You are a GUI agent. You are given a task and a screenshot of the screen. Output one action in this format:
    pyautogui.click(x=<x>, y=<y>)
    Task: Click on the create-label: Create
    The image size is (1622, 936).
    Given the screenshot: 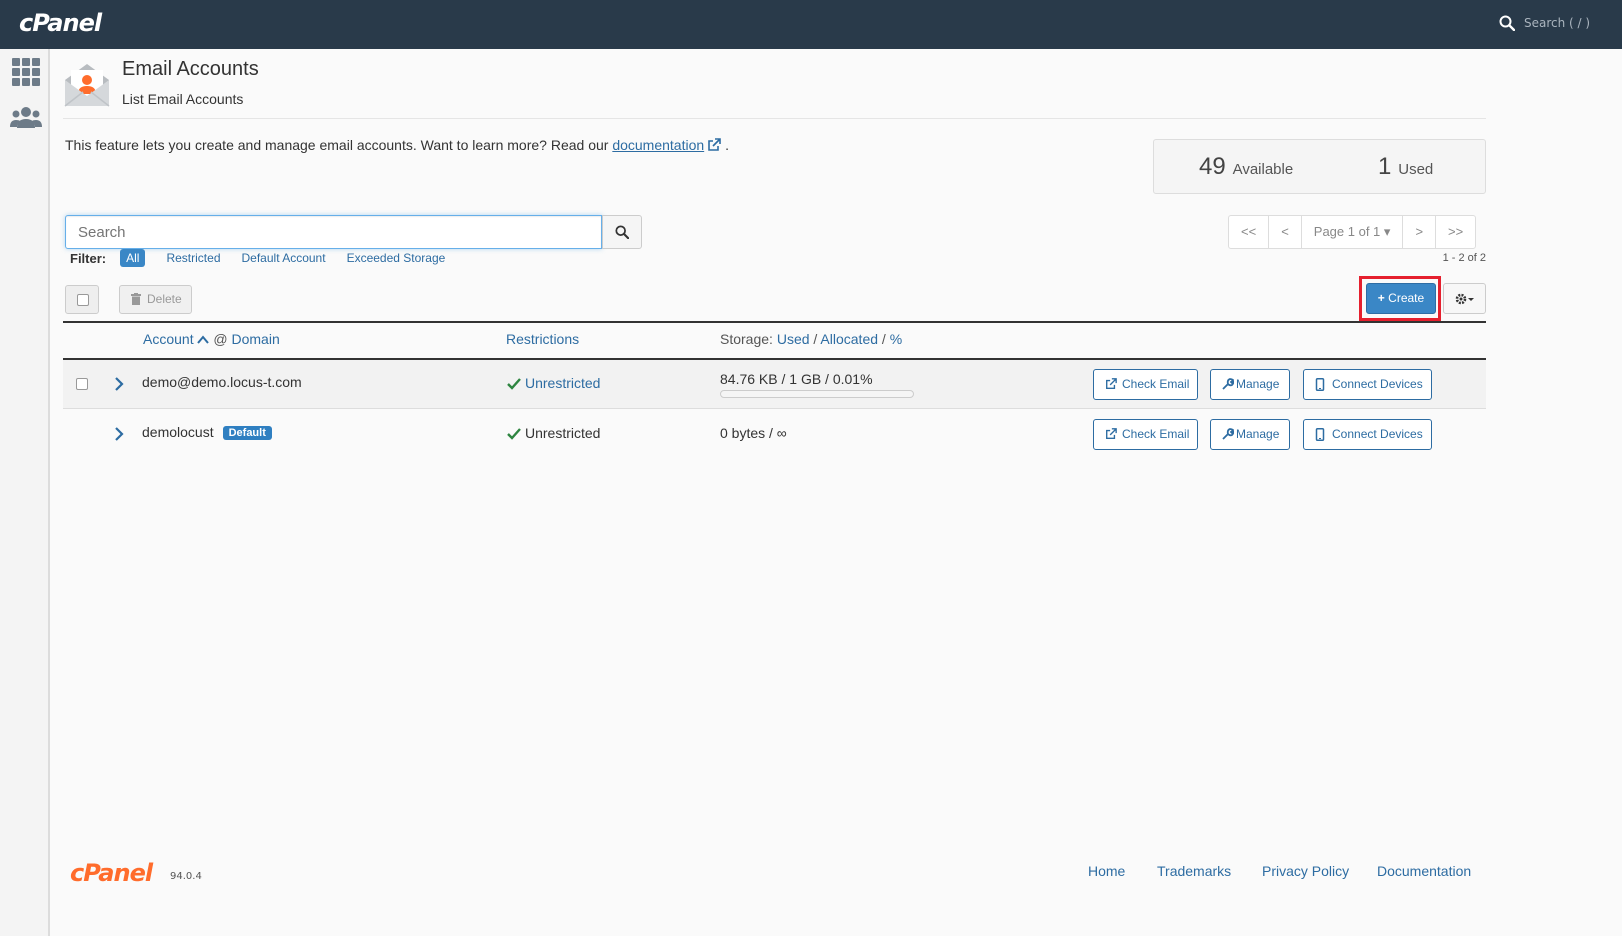 What is the action you would take?
    pyautogui.click(x=1406, y=298)
    